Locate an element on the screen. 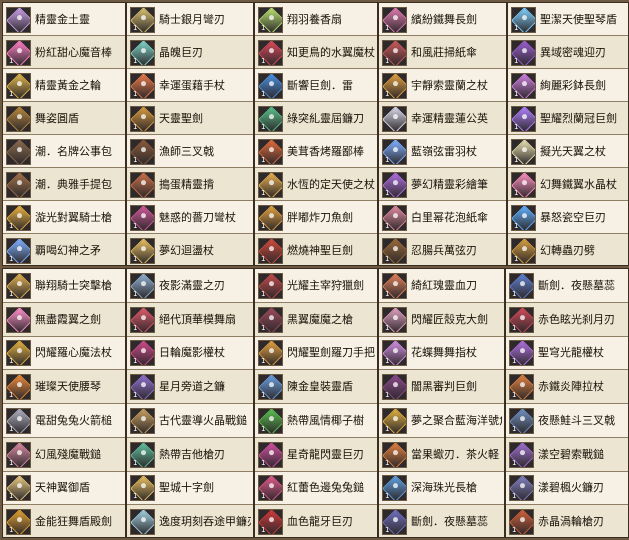 This screenshot has width=629, height=540. item-row: 1 血色龍牙巨刃 is located at coordinates (316, 521).